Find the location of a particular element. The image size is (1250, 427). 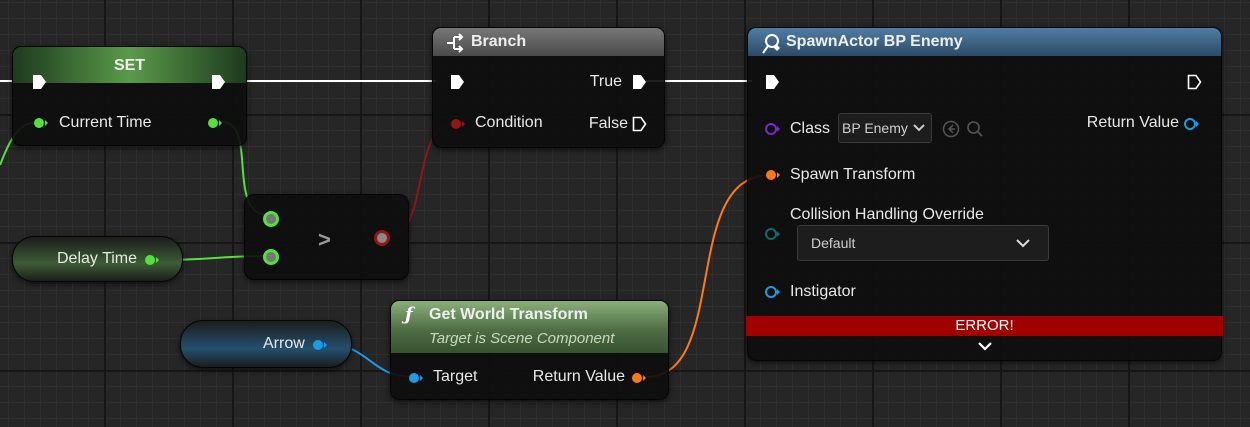

branch-node-title: Branch is located at coordinates (499, 41).